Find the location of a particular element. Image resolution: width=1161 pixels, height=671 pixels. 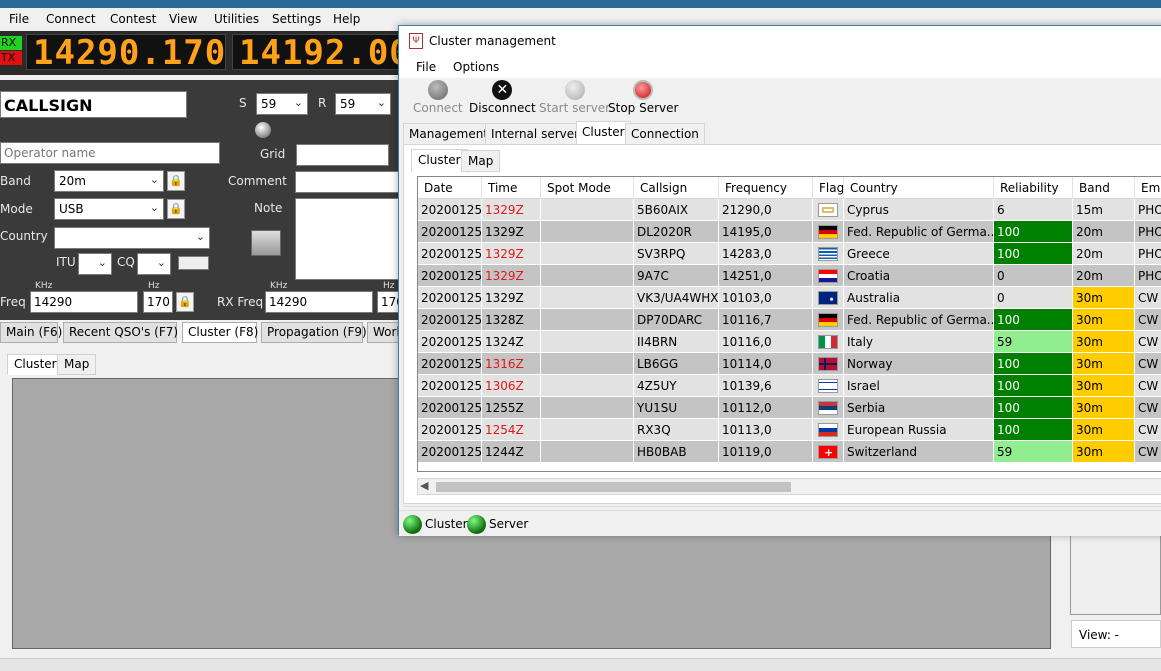

rxfreq-khz-input: 14290 is located at coordinates (319, 302).